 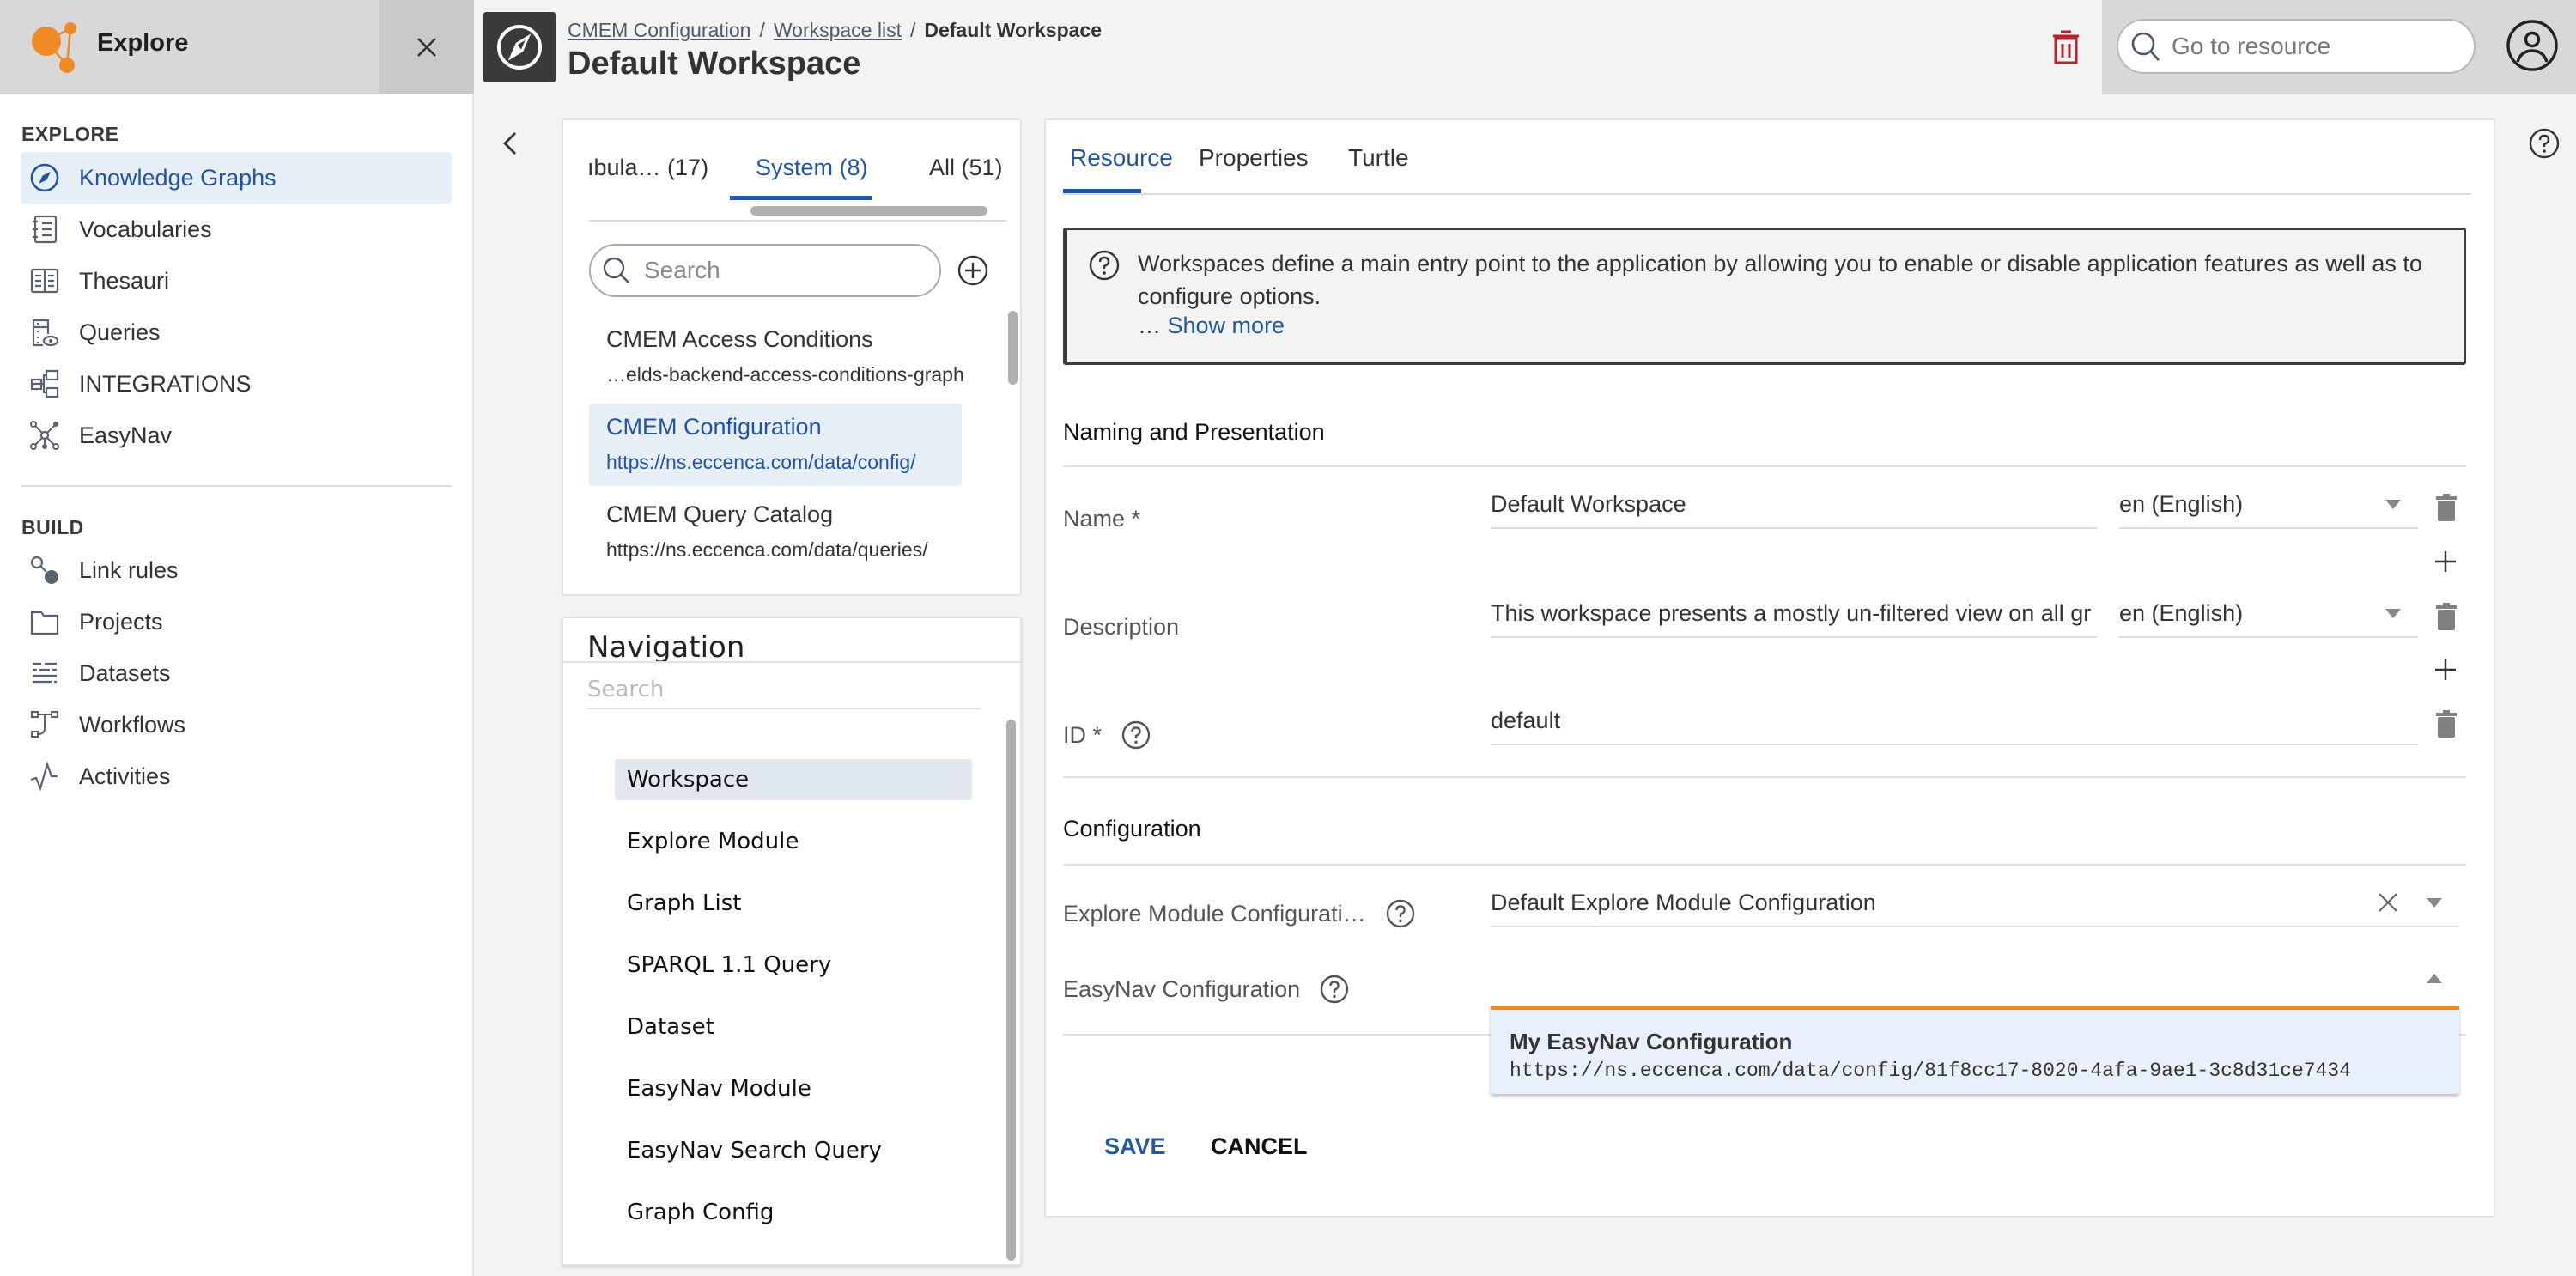 I want to click on navigation-search-input, so click(x=784, y=690).